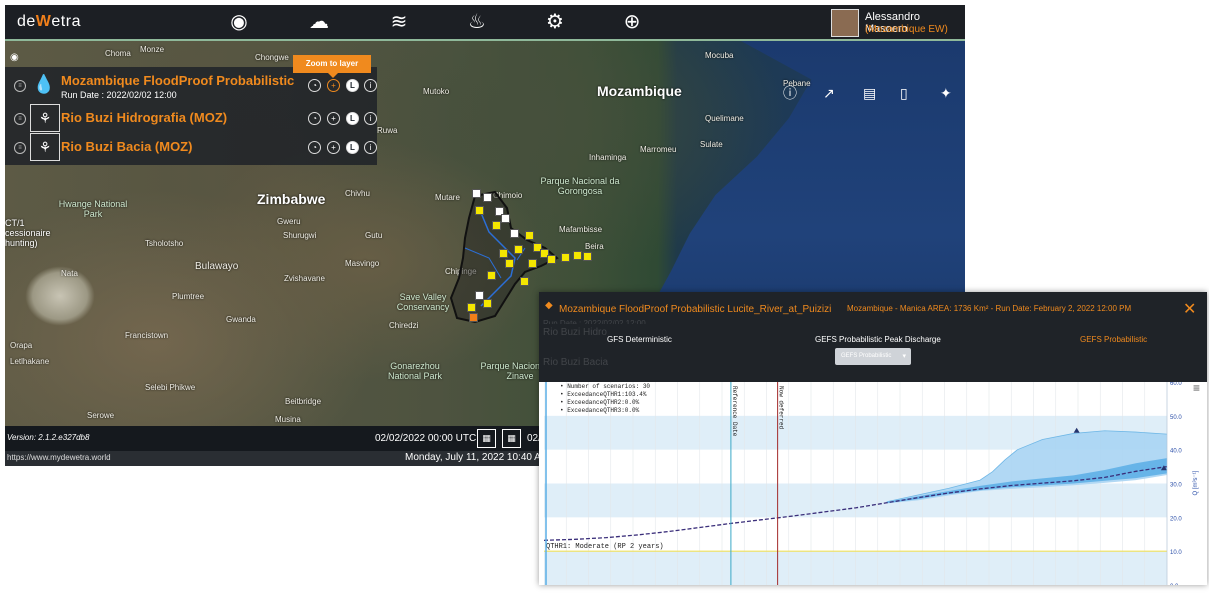 The height and width of the screenshot is (607, 1209). I want to click on close-icon: ✕, so click(1189, 309).